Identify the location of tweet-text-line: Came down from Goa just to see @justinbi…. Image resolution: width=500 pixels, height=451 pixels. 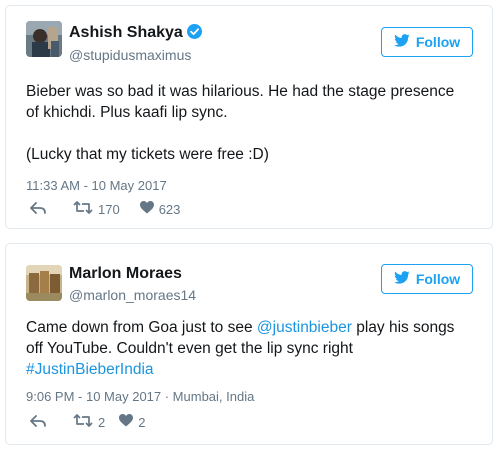
(252, 327).